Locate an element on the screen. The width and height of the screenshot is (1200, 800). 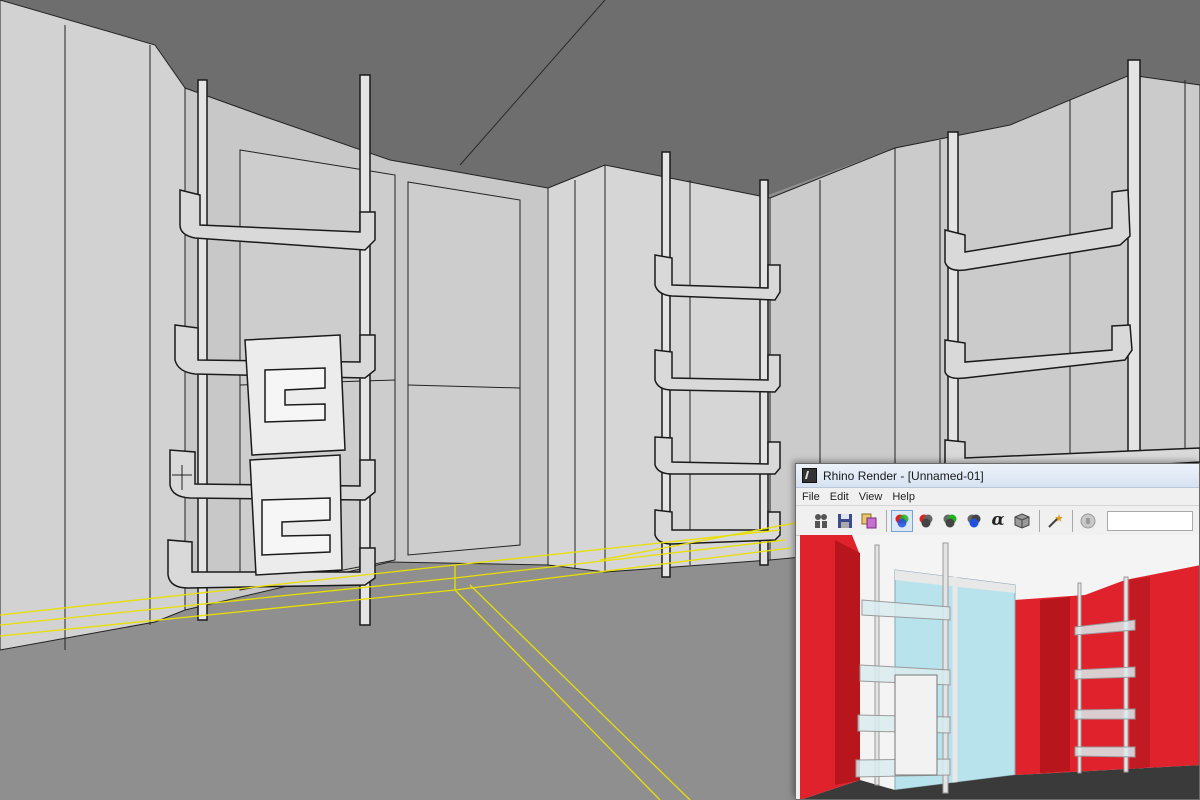
stop-render-icon is located at coordinates (1088, 520).